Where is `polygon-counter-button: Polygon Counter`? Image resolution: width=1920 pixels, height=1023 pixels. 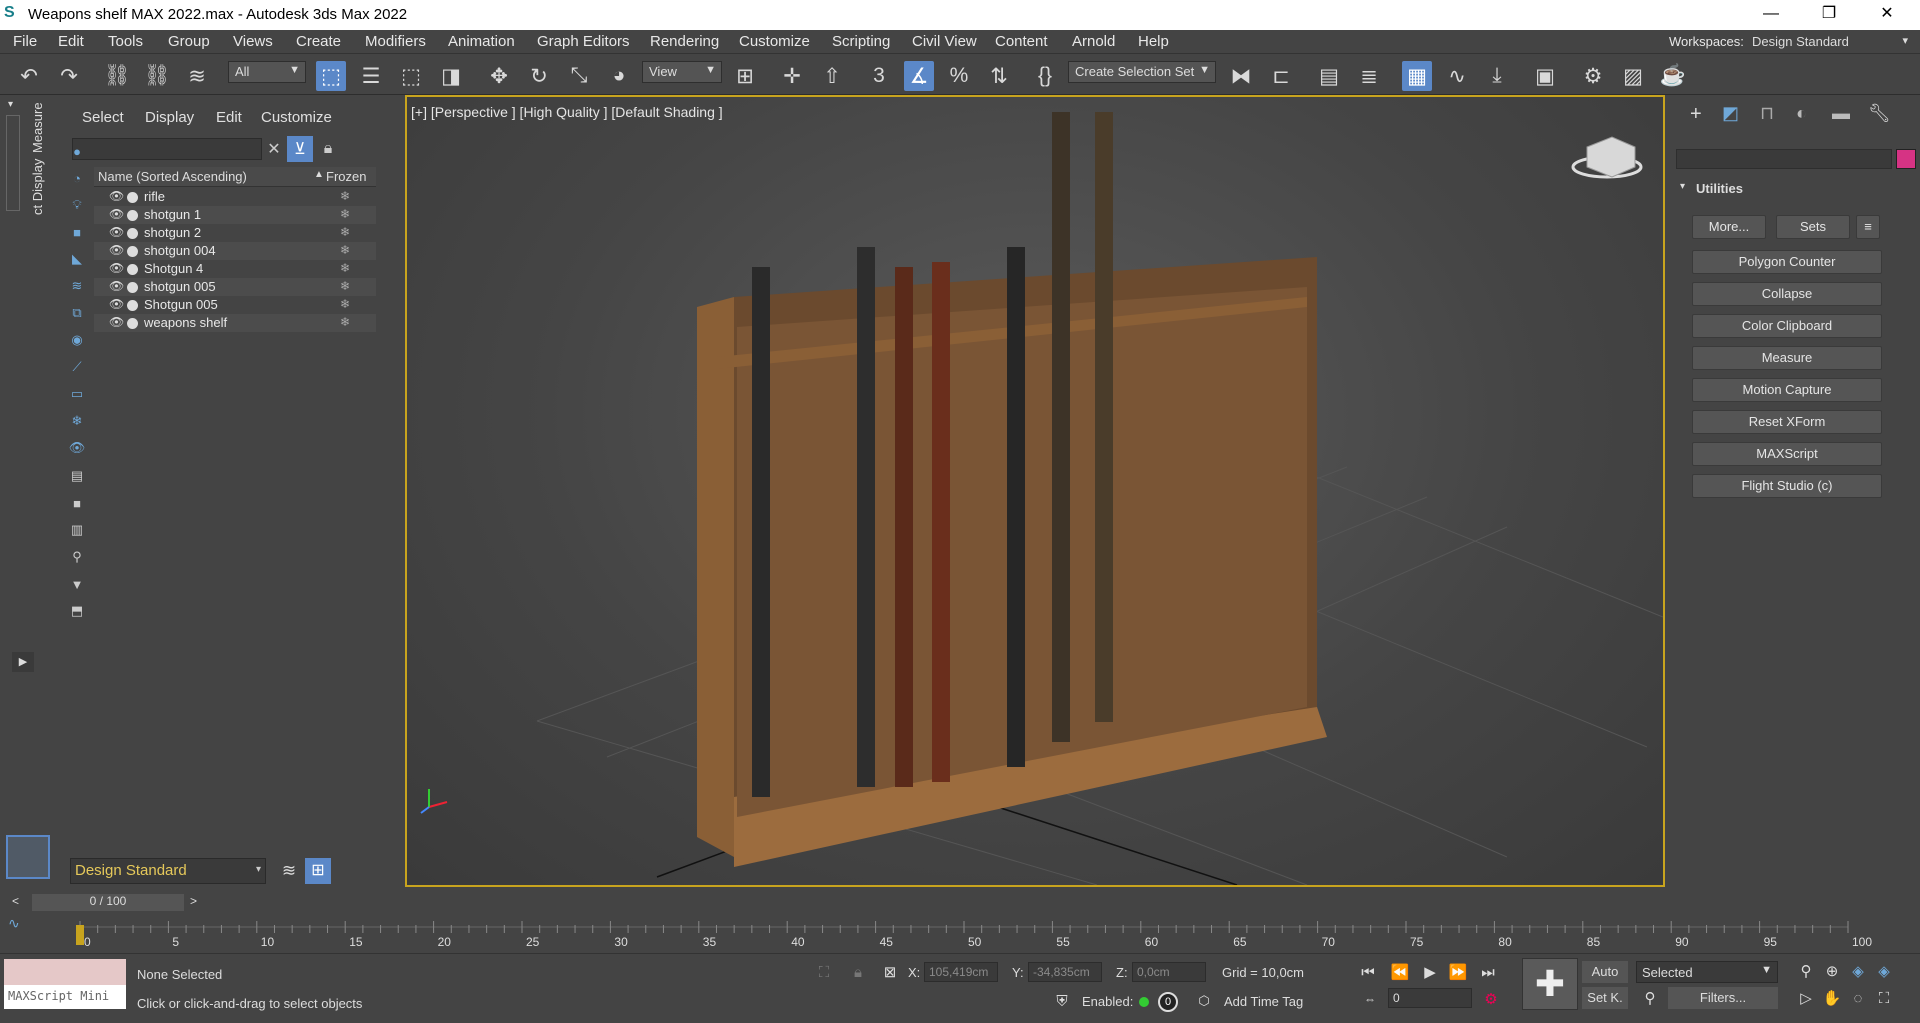
polygon-counter-button: Polygon Counter is located at coordinates (1787, 262).